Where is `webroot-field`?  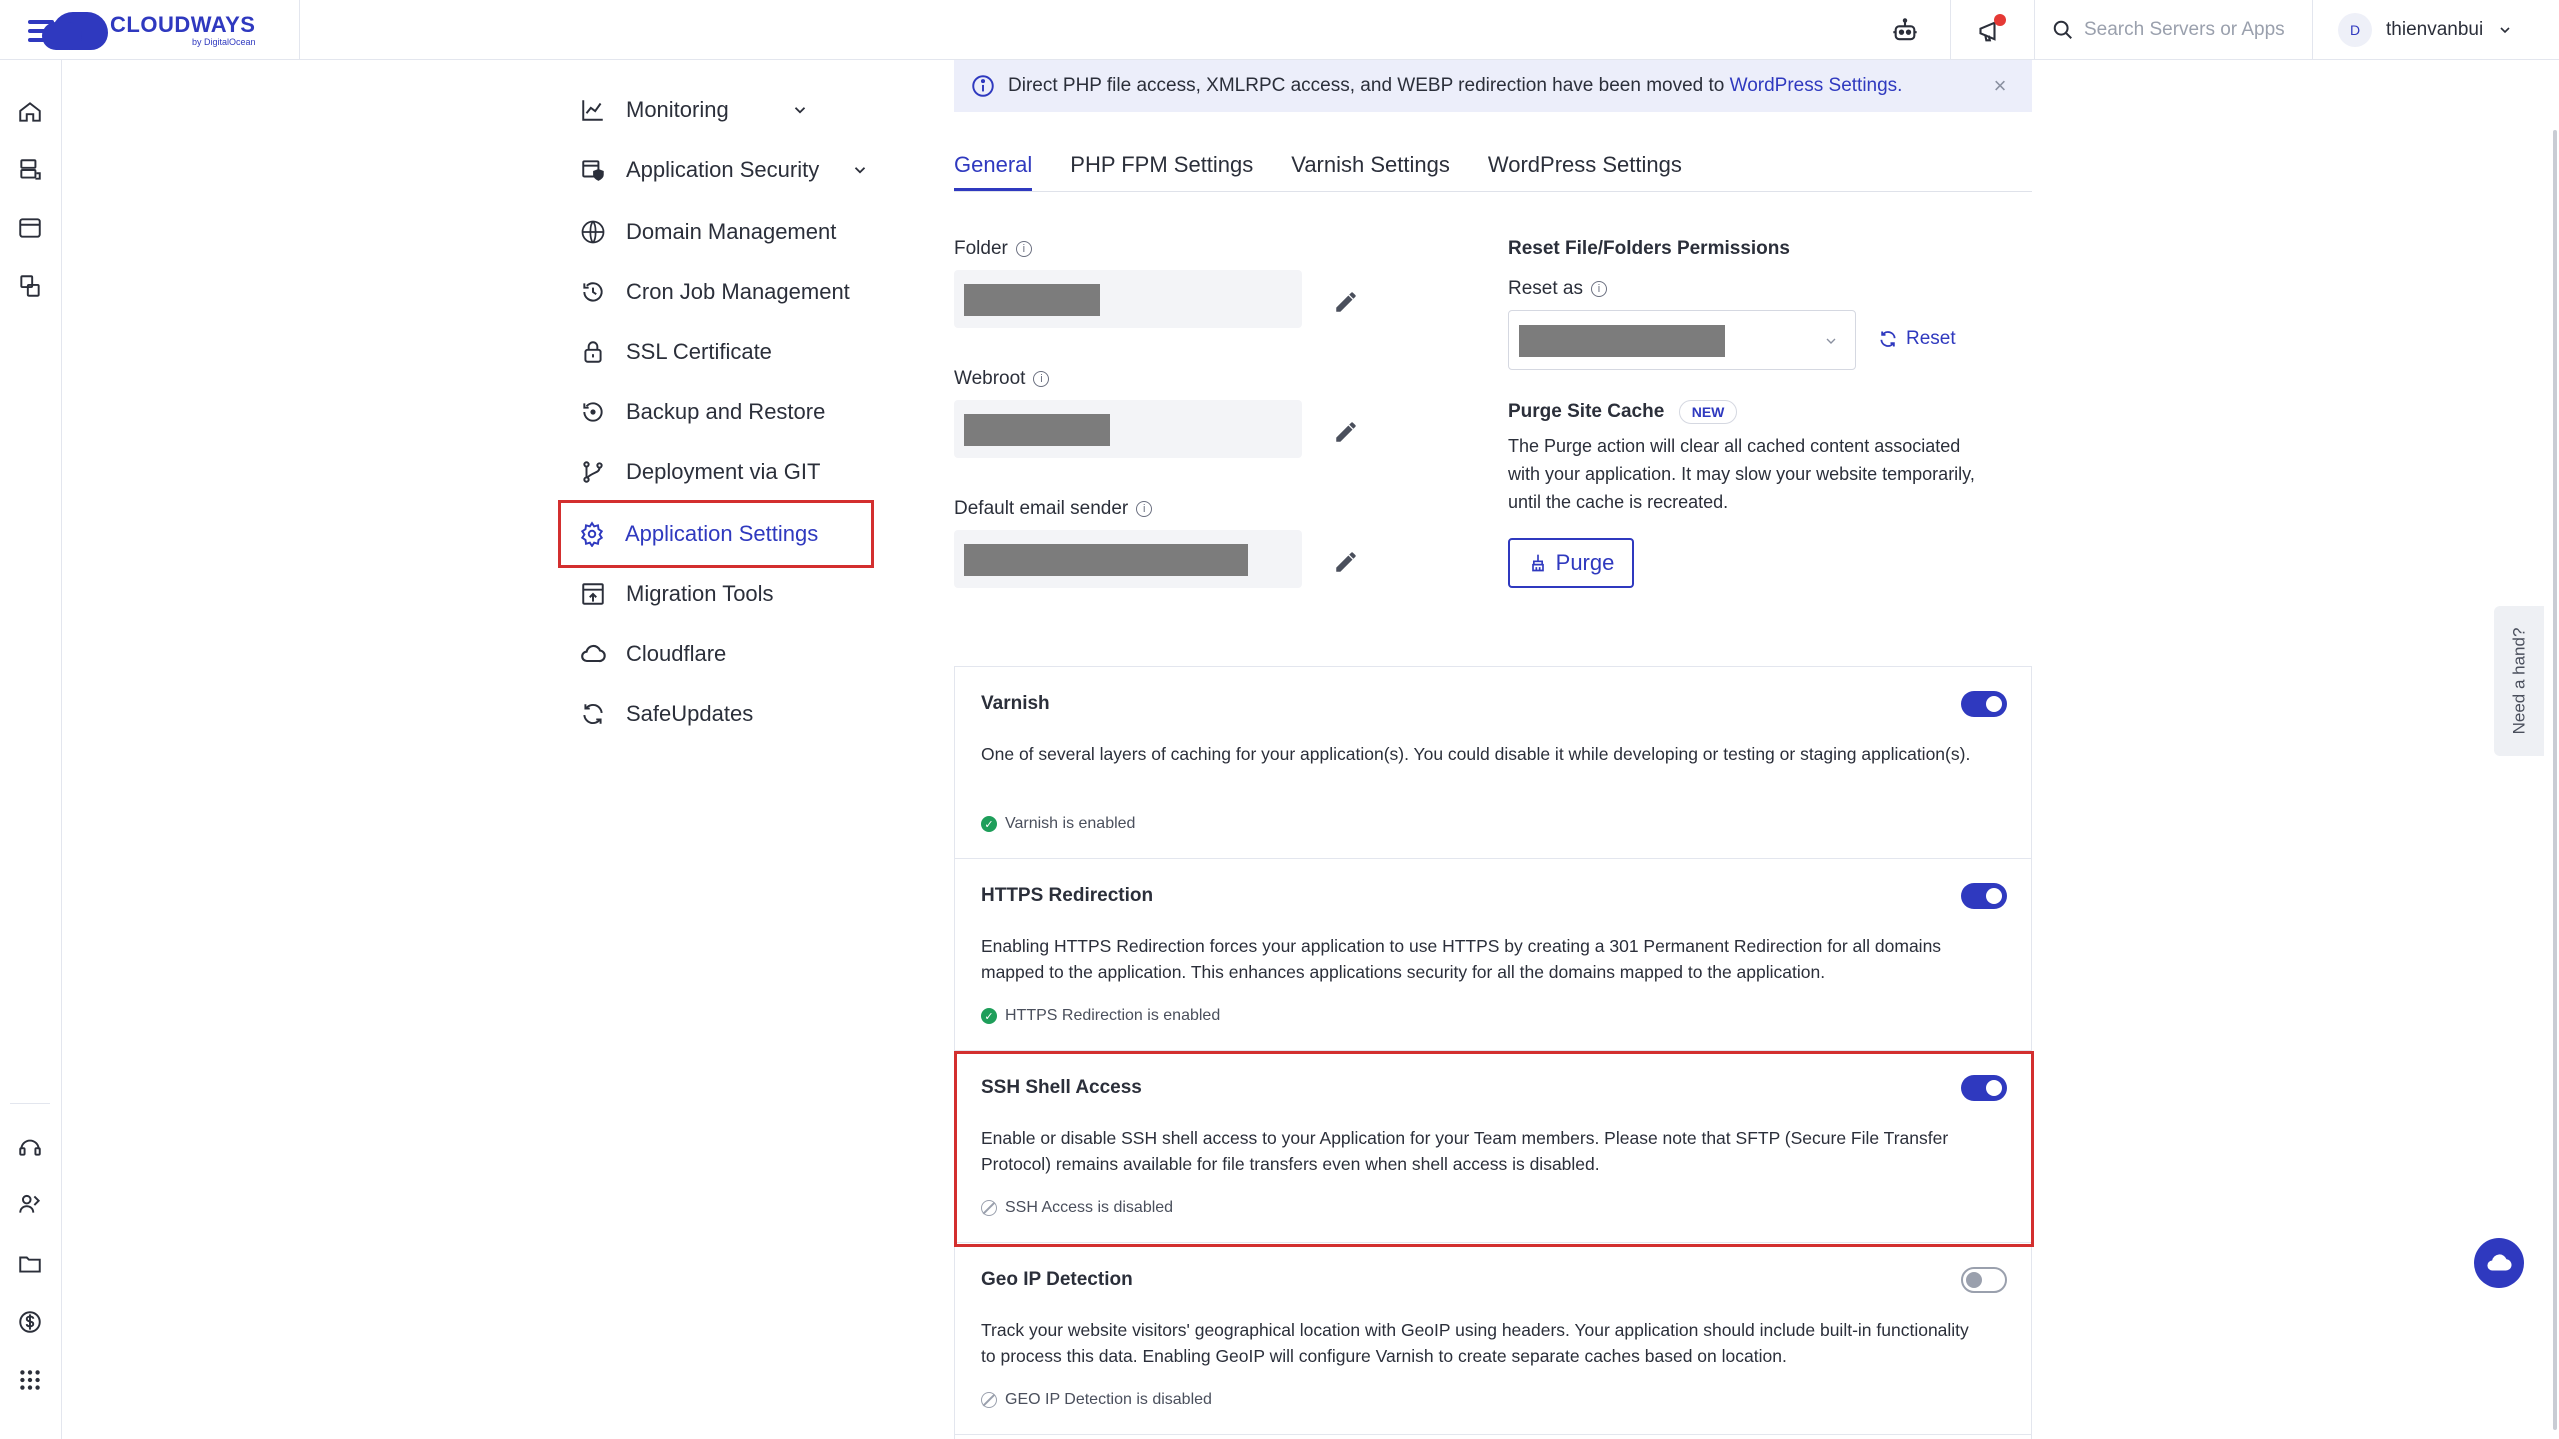
webroot-field is located at coordinates (1128, 429).